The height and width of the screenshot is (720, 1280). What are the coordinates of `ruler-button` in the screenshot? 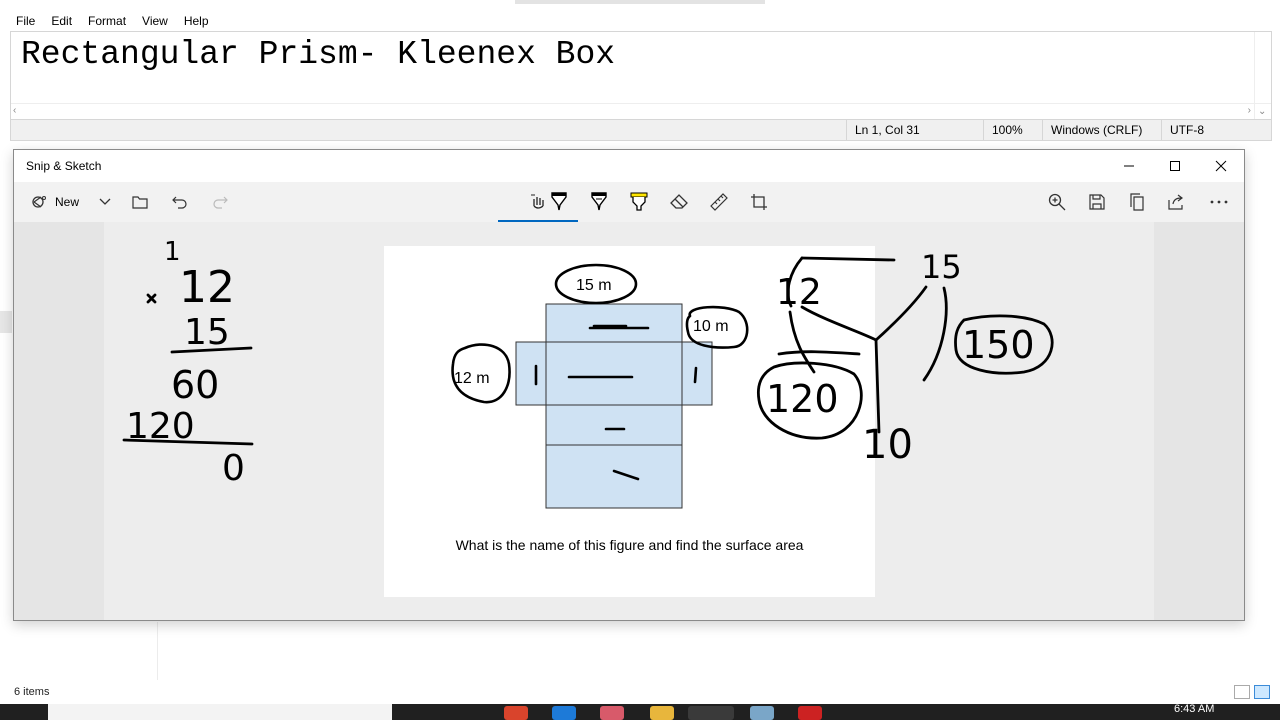 It's located at (719, 202).